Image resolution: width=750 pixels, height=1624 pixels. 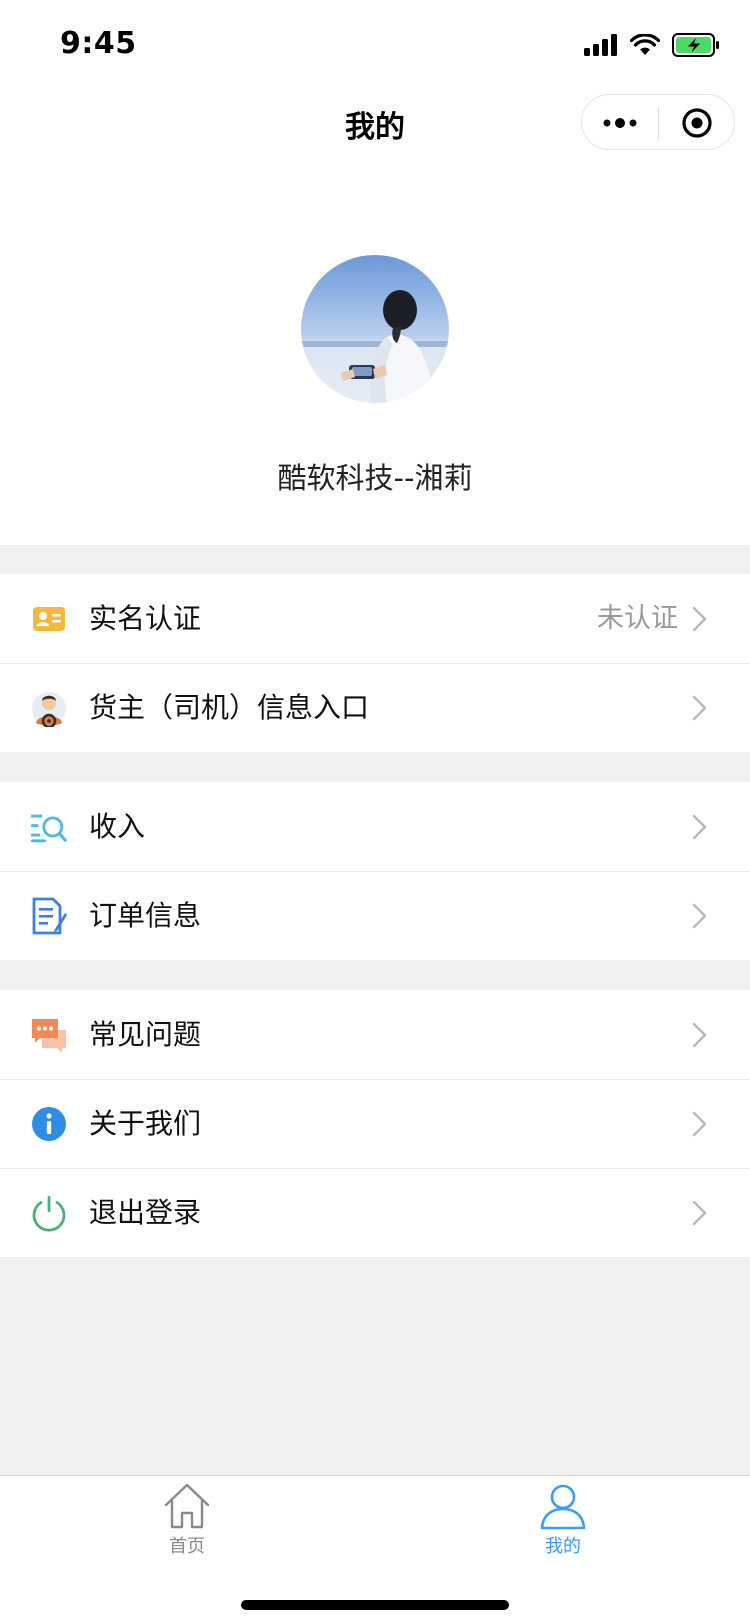 I want to click on signal-icon, so click(x=600, y=45).